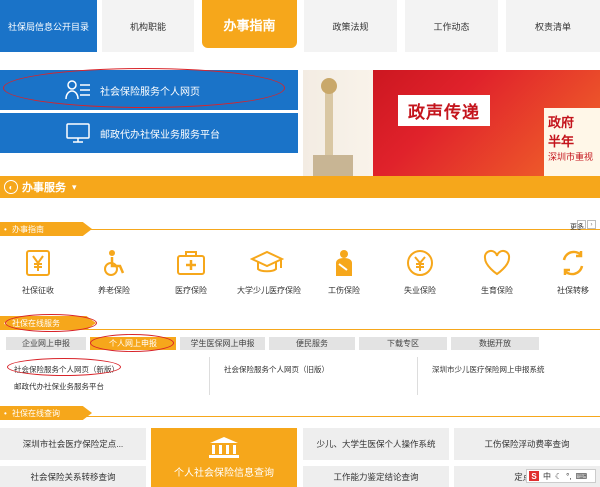  What do you see at coordinates (581, 476) in the screenshot?
I see `keyboard-icon: ⌨` at bounding box center [581, 476].